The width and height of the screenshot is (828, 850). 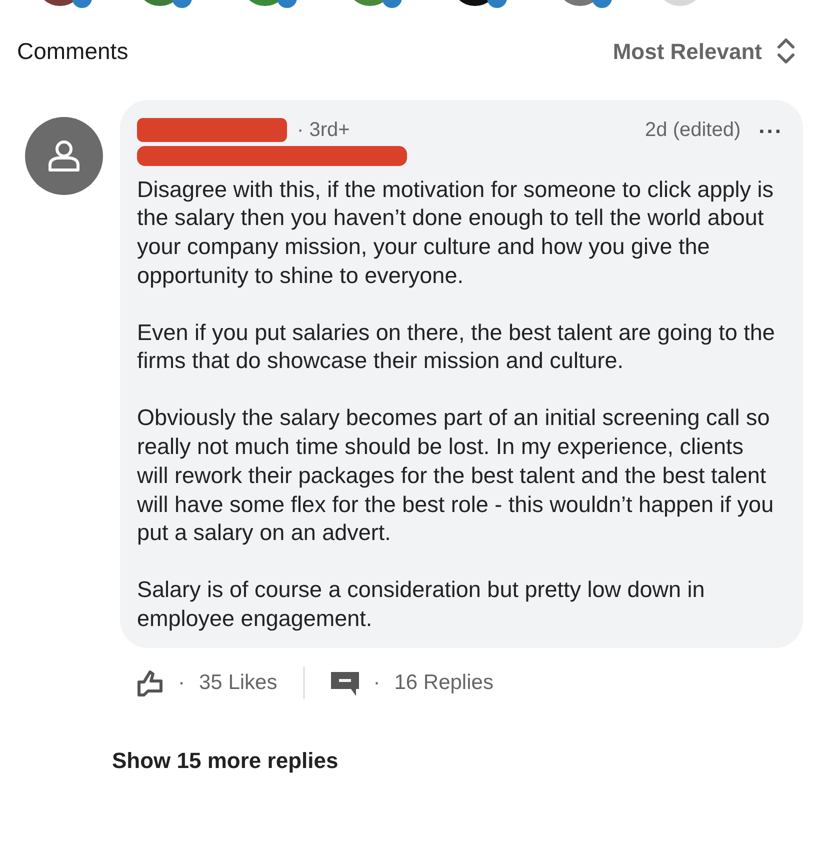 I want to click on reply-button, so click(x=345, y=683).